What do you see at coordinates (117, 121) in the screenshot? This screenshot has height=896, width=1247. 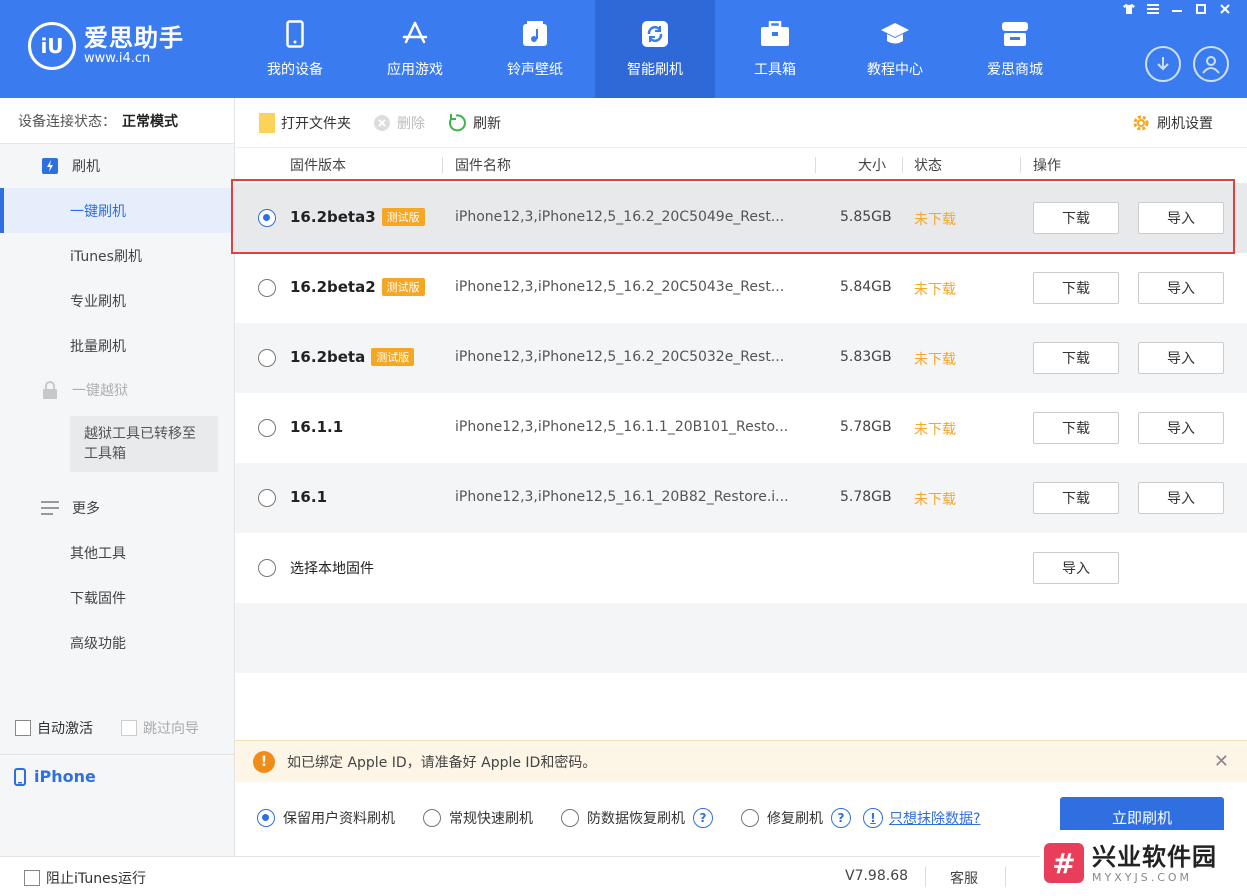 I see `connection-status: 设备连接状态： 正常模式` at bounding box center [117, 121].